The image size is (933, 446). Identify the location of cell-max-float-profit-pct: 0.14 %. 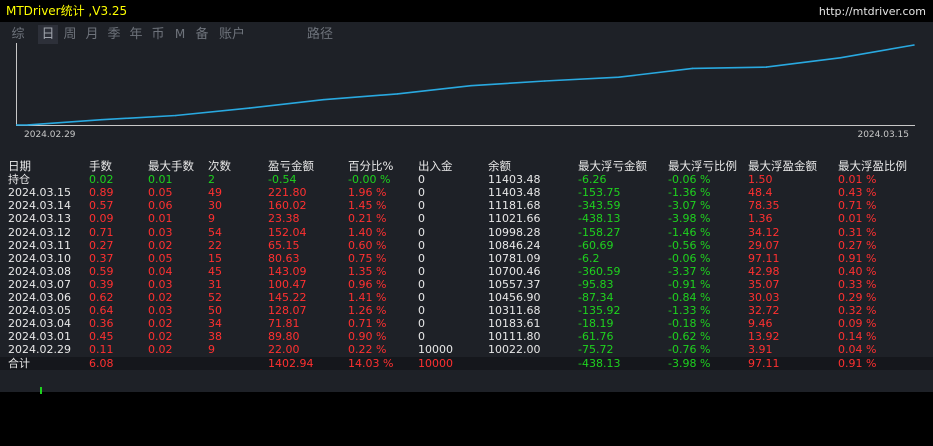
(857, 337).